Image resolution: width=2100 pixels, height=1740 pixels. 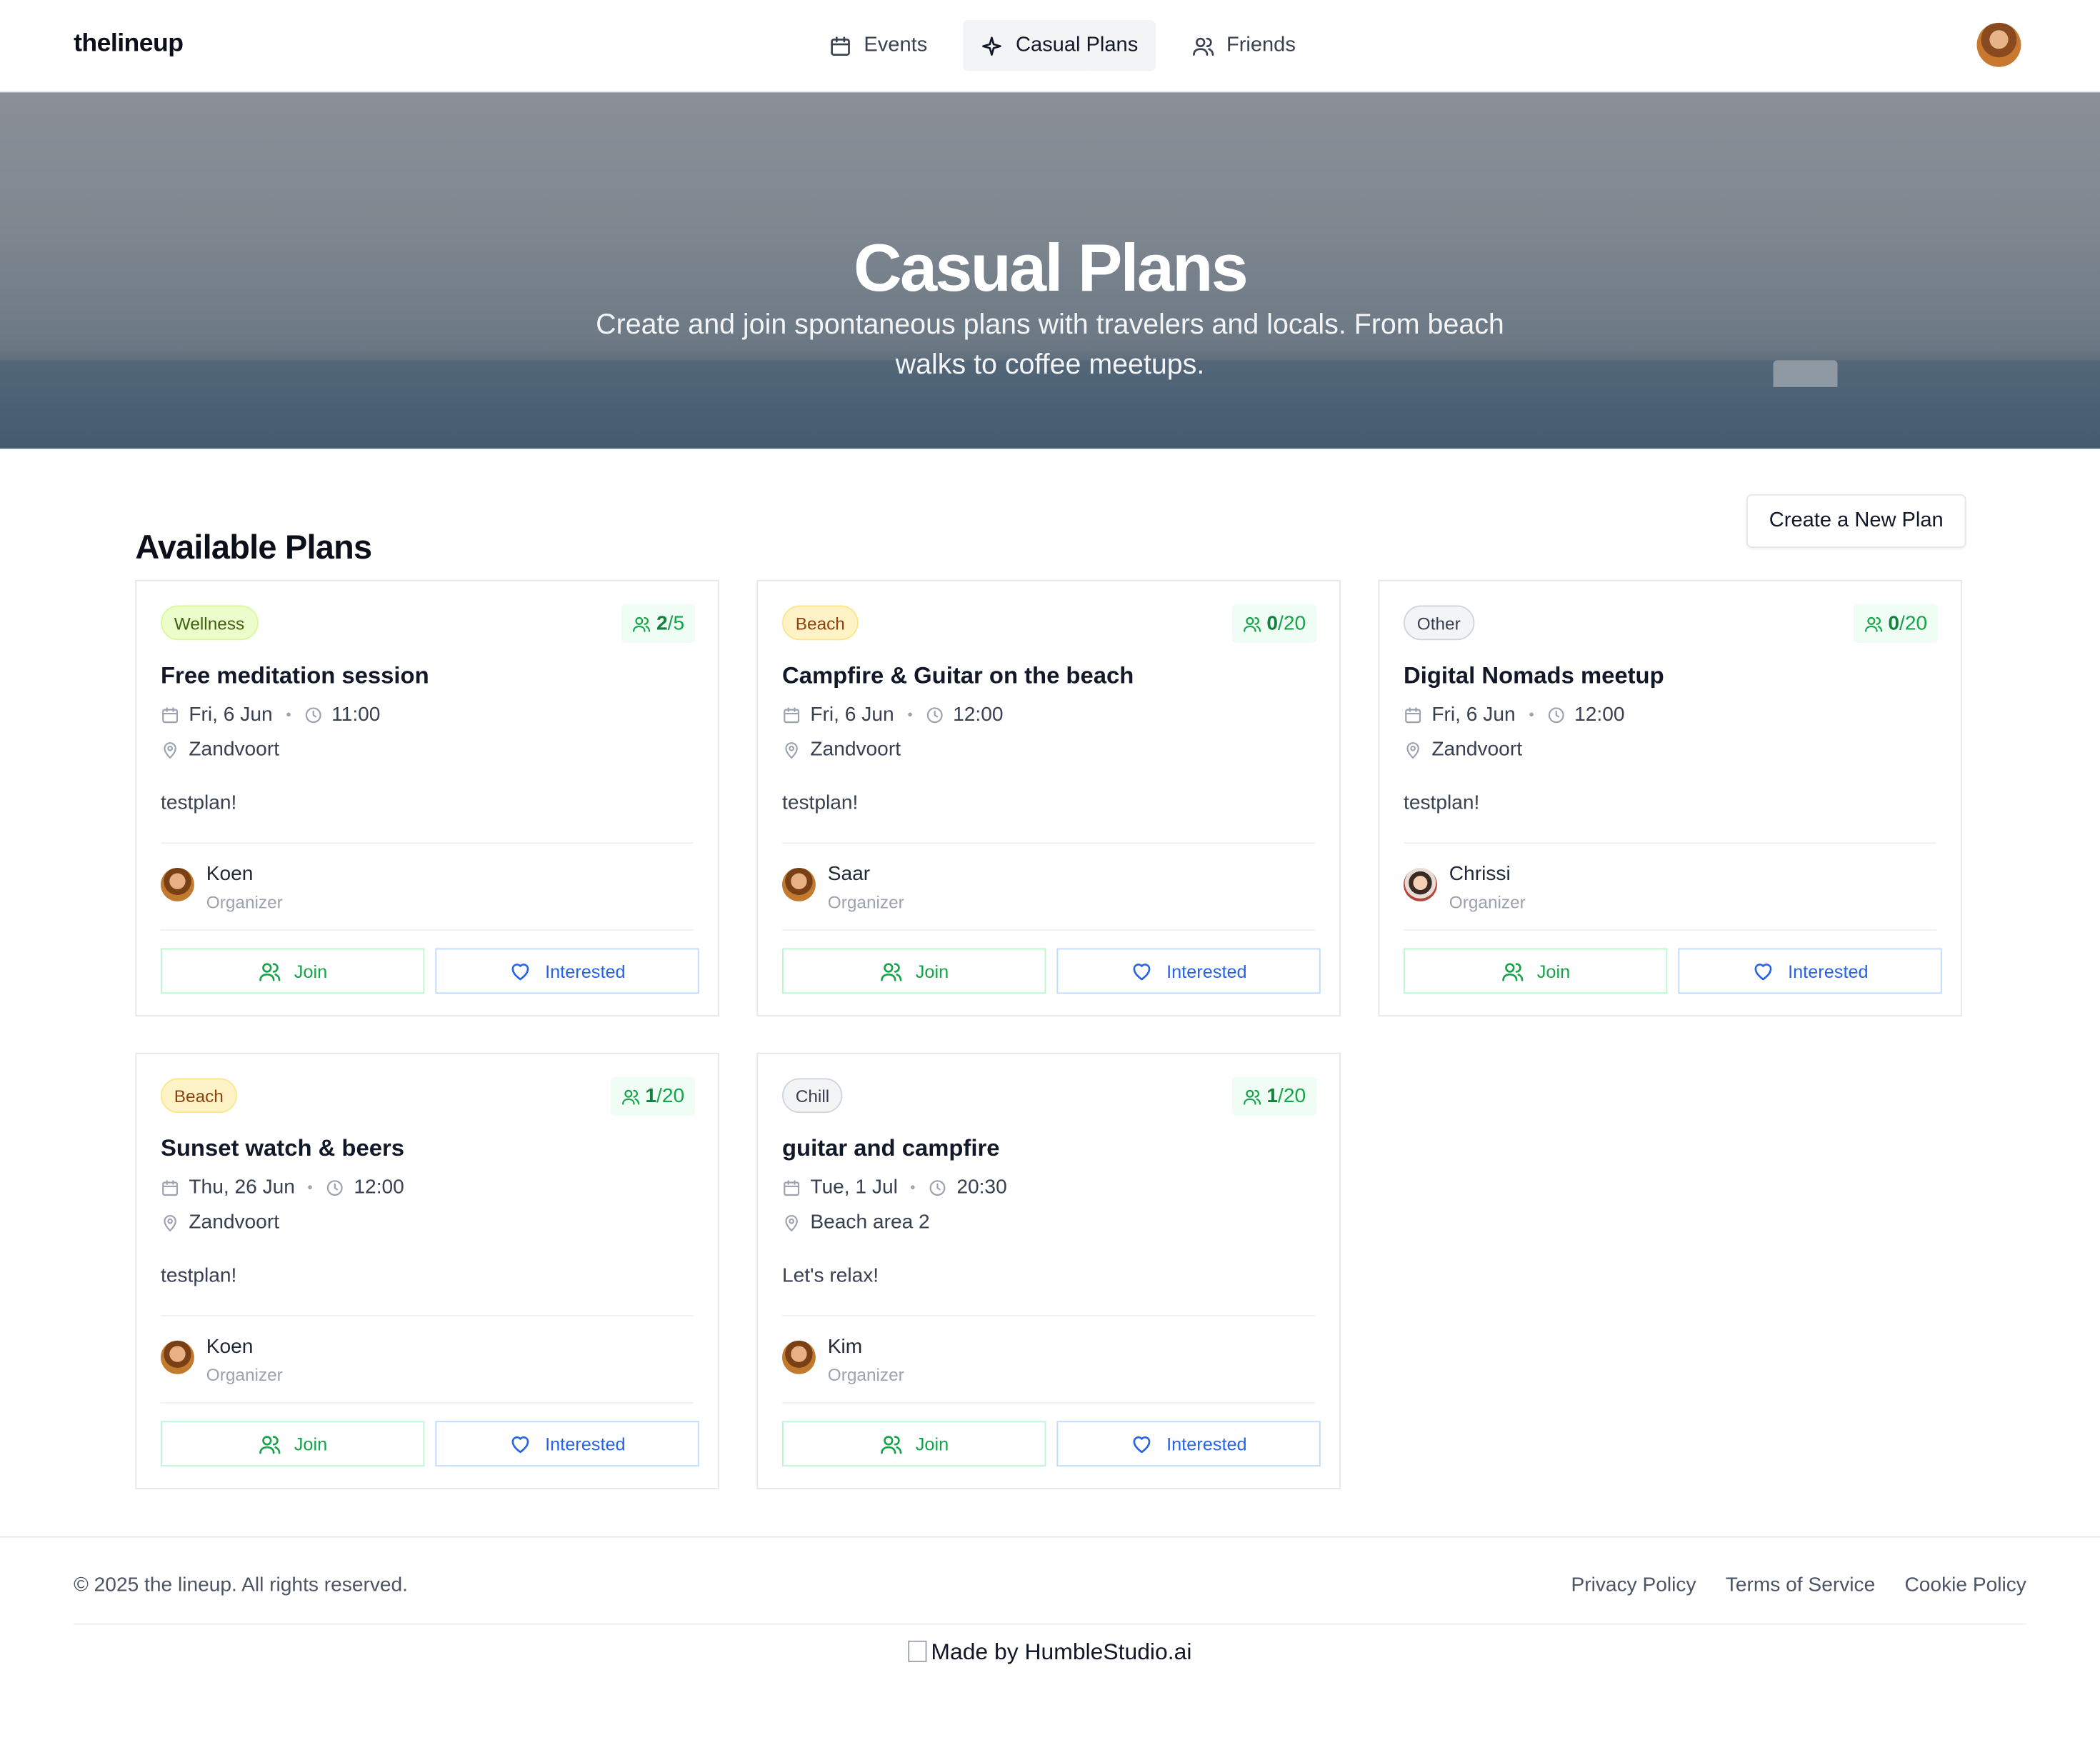 What do you see at coordinates (854, 1187) in the screenshot?
I see `plan-date: Tue, 1 Jul` at bounding box center [854, 1187].